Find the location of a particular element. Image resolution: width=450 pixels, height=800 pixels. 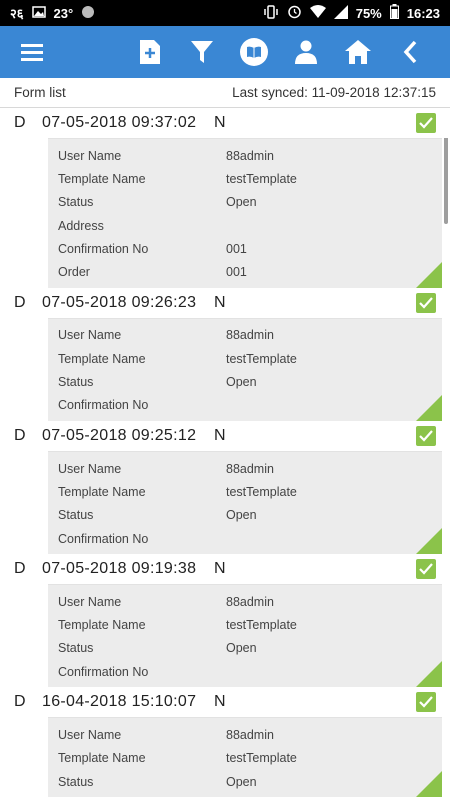

record-header: D 16-04-2018 15:10:07 N is located at coordinates (225, 702).